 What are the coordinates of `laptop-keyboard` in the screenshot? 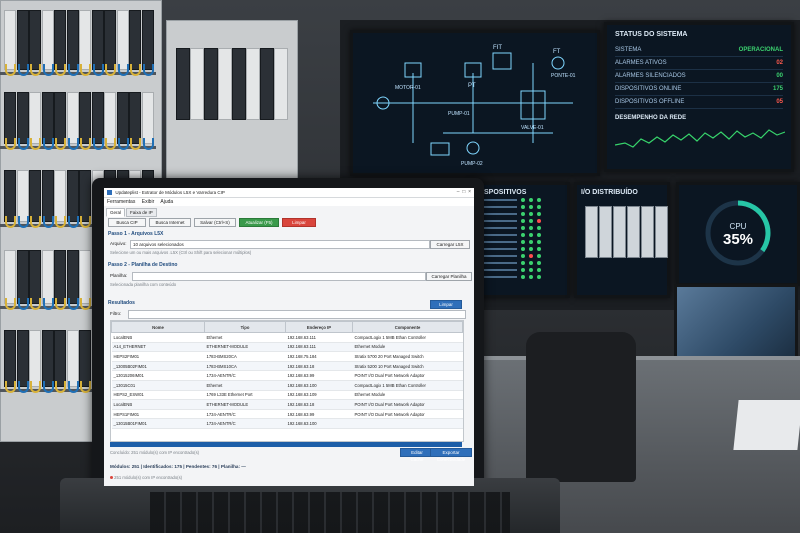 It's located at (330, 512).